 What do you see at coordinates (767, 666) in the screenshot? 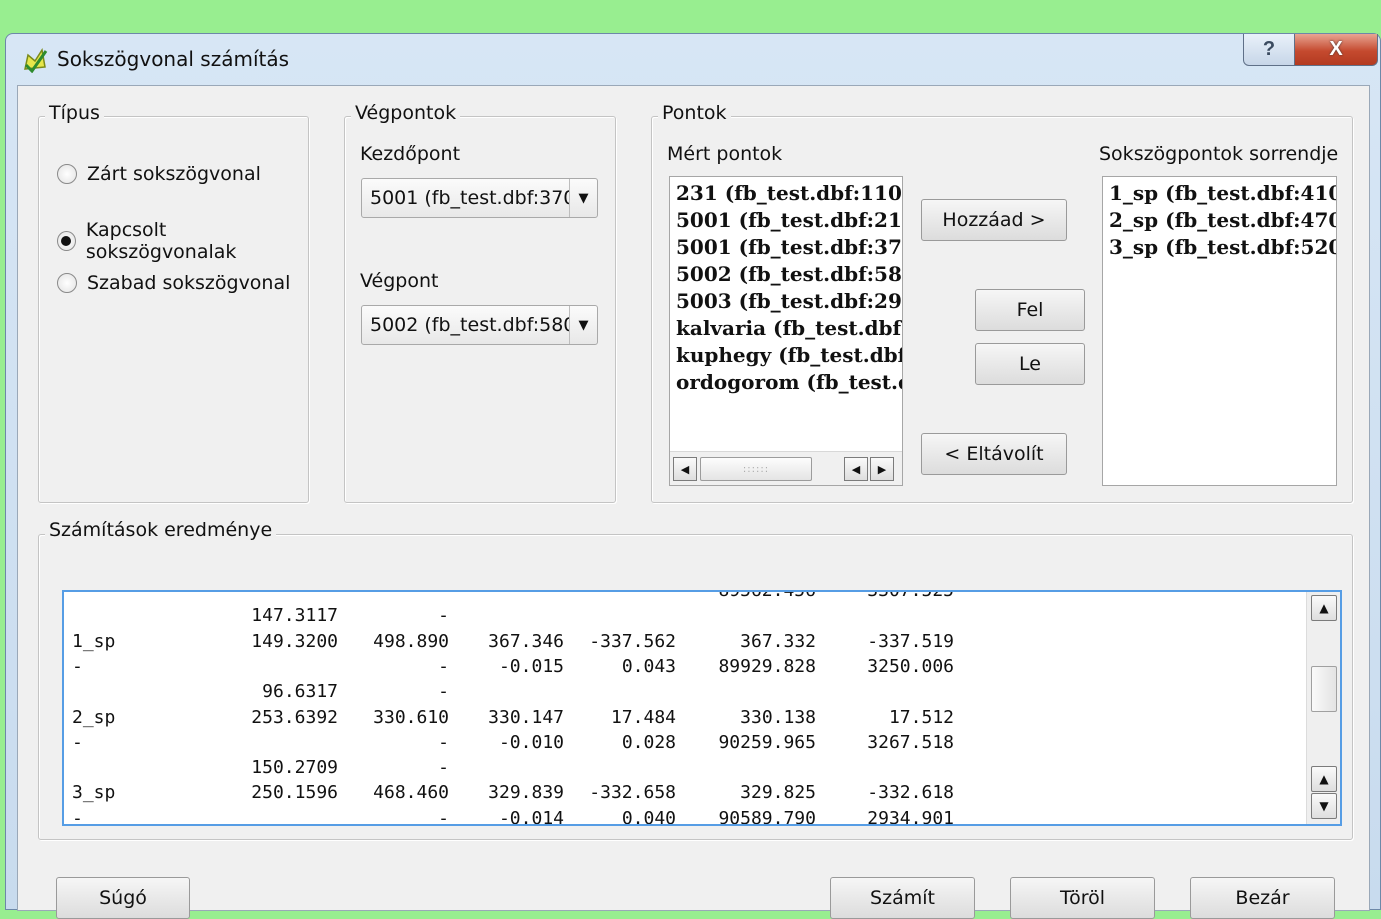
I see `result-cell: 89929.828` at bounding box center [767, 666].